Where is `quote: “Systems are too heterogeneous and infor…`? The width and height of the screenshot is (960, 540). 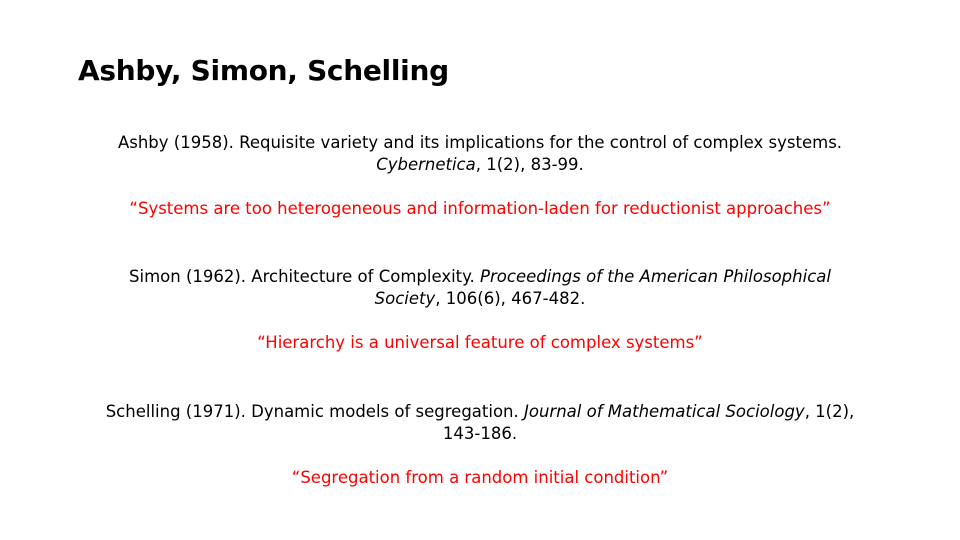
quote: “Systems are too heterogeneous and infor… is located at coordinates (480, 208).